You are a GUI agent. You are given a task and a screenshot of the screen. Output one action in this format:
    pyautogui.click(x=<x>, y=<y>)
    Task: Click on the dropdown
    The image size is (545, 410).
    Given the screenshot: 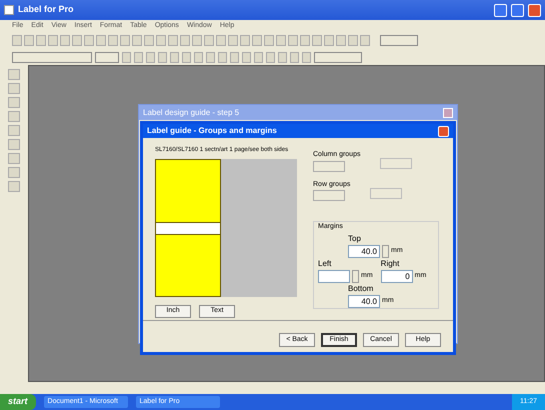 What is the action you would take?
    pyautogui.click(x=399, y=40)
    